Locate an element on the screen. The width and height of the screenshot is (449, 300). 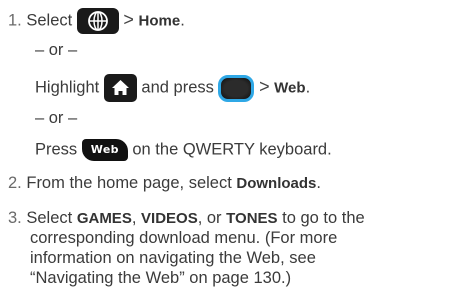
qwerty-text: on the QWERTY keyboard. is located at coordinates (232, 149).